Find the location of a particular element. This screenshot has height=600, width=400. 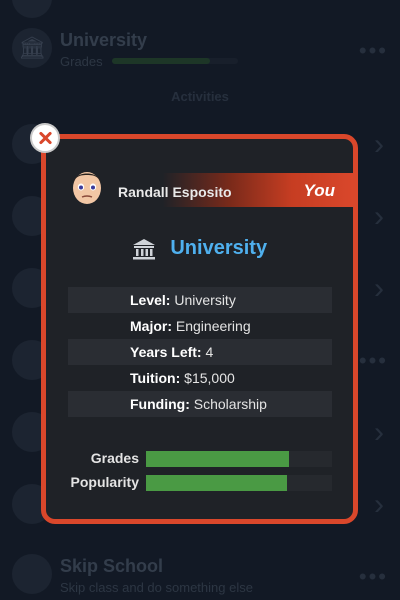

detail-label: Years Left: is located at coordinates (166, 352).